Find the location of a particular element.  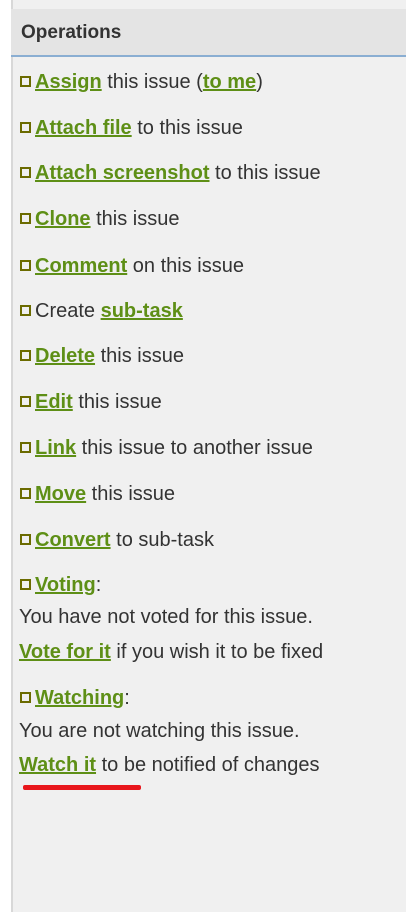

attach-screenshot-link: Attach screenshot is located at coordinates (122, 173).